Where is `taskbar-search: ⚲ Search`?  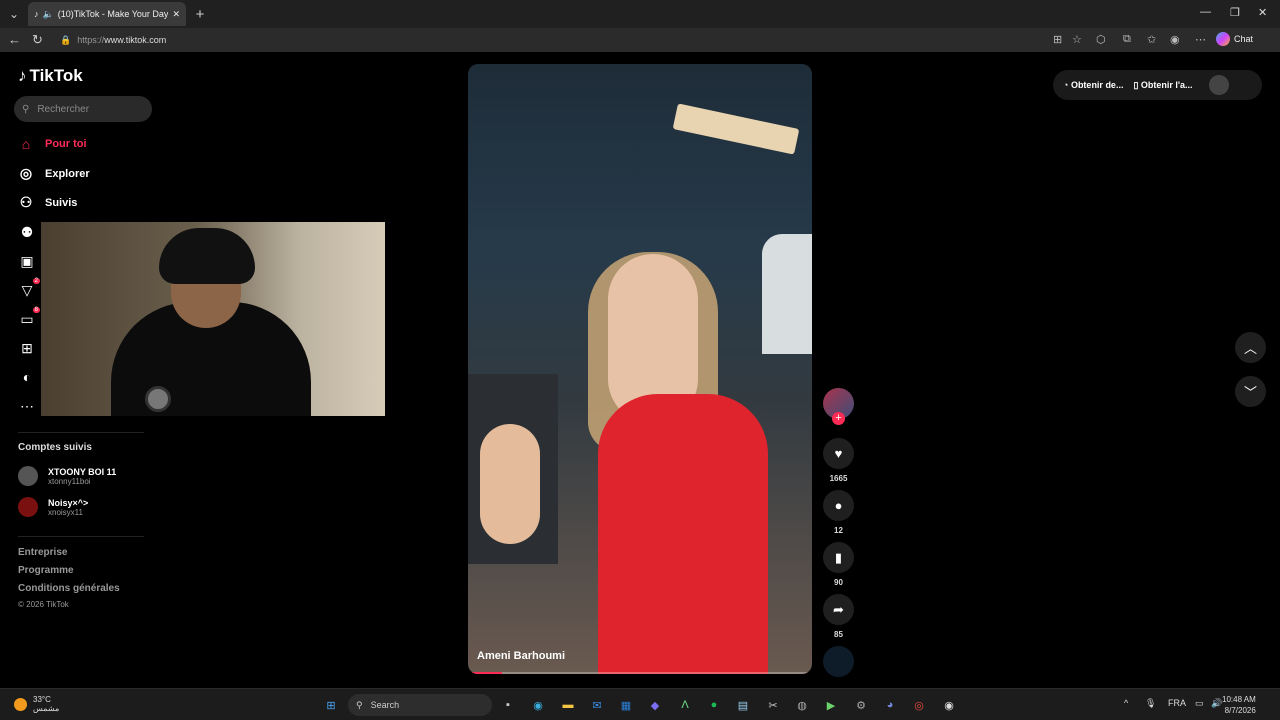
taskbar-search: ⚲ Search is located at coordinates (420, 705).